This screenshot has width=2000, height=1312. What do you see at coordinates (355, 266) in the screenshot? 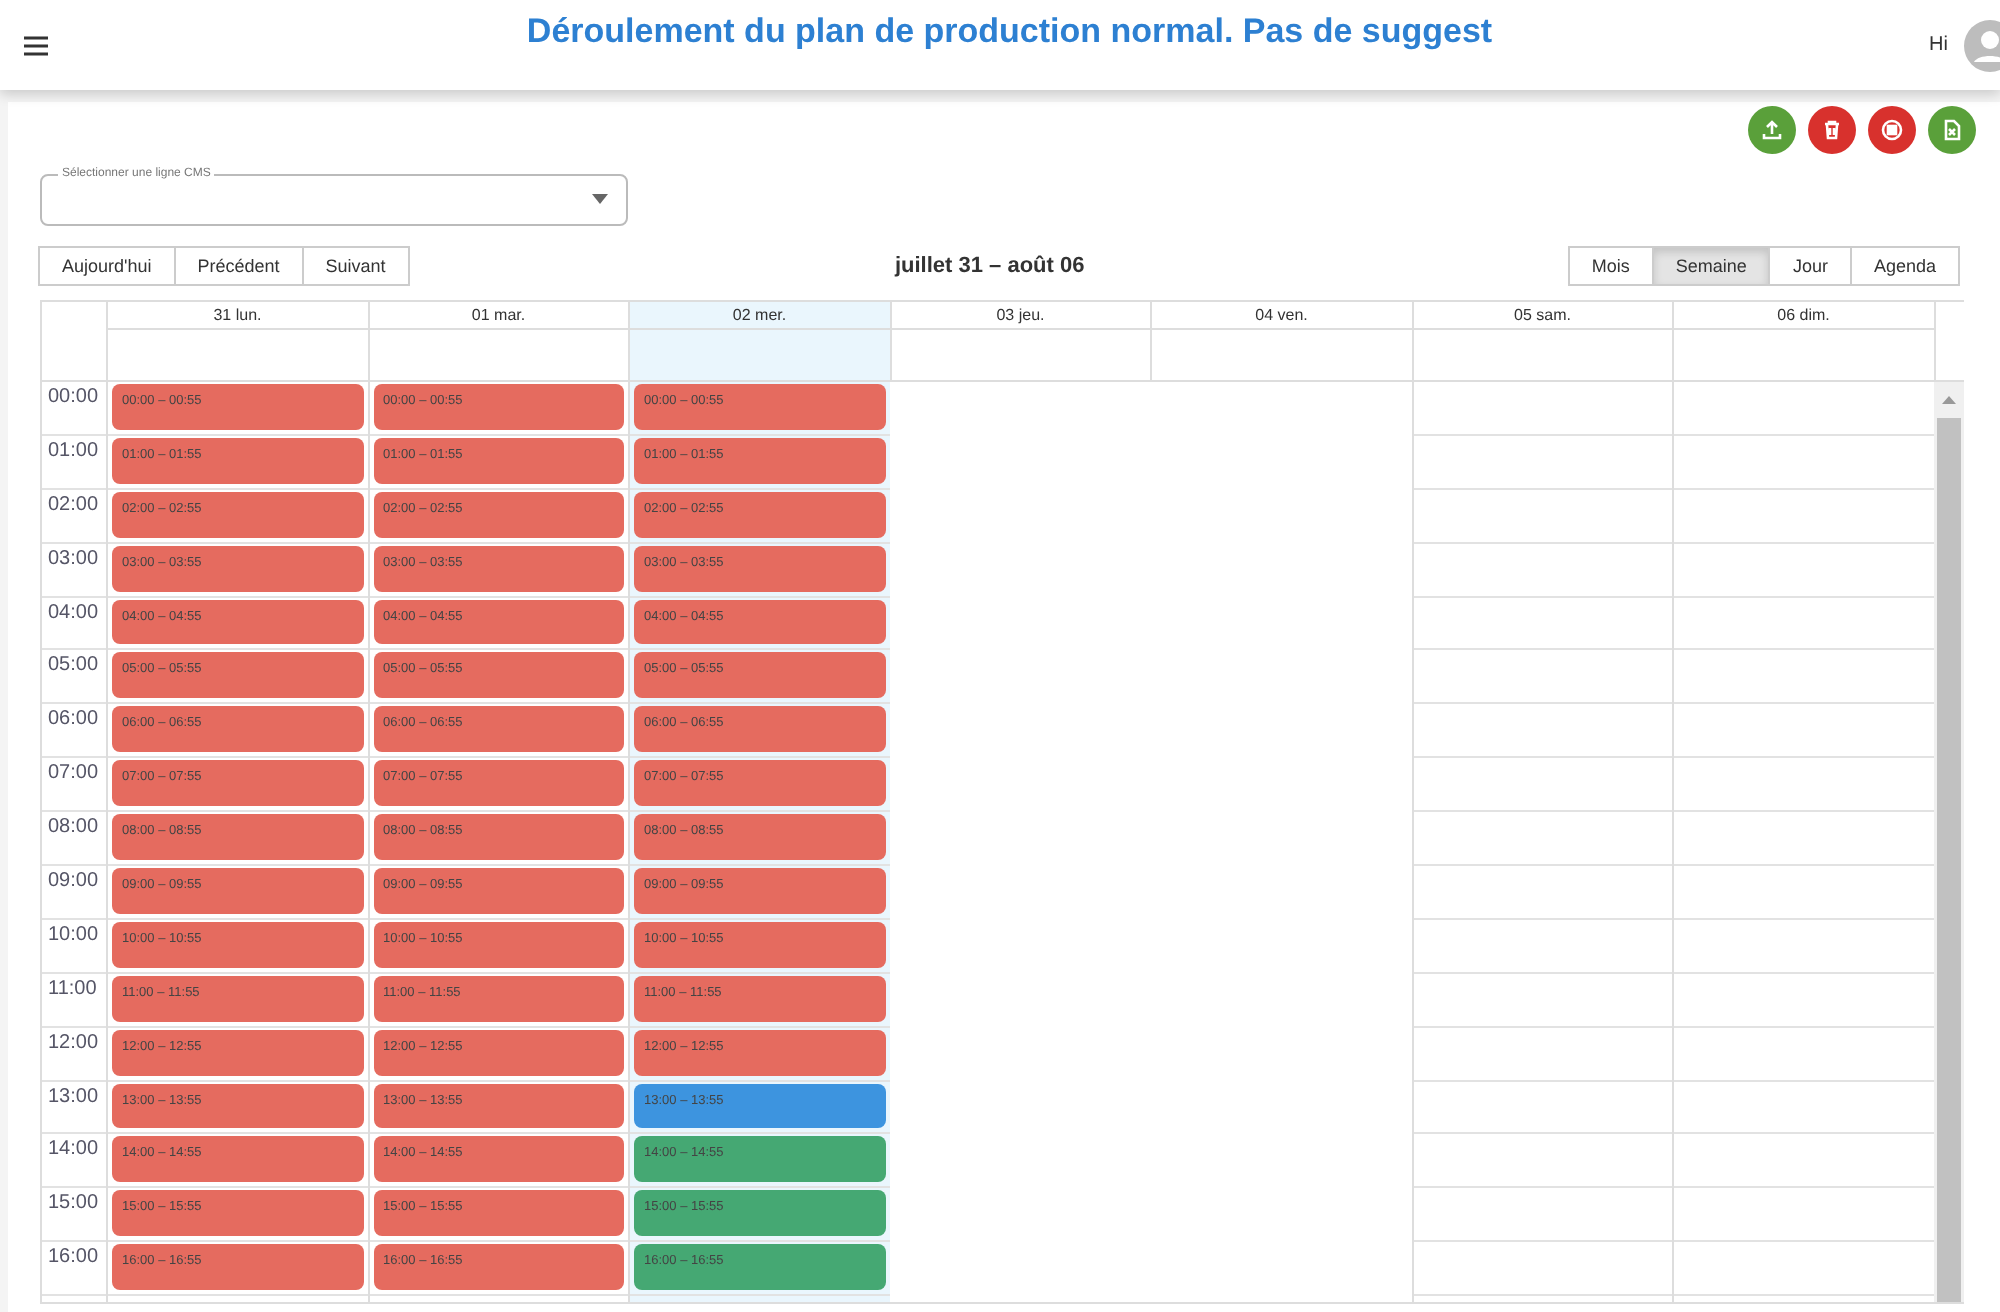
I see `nav-button: Suivant` at bounding box center [355, 266].